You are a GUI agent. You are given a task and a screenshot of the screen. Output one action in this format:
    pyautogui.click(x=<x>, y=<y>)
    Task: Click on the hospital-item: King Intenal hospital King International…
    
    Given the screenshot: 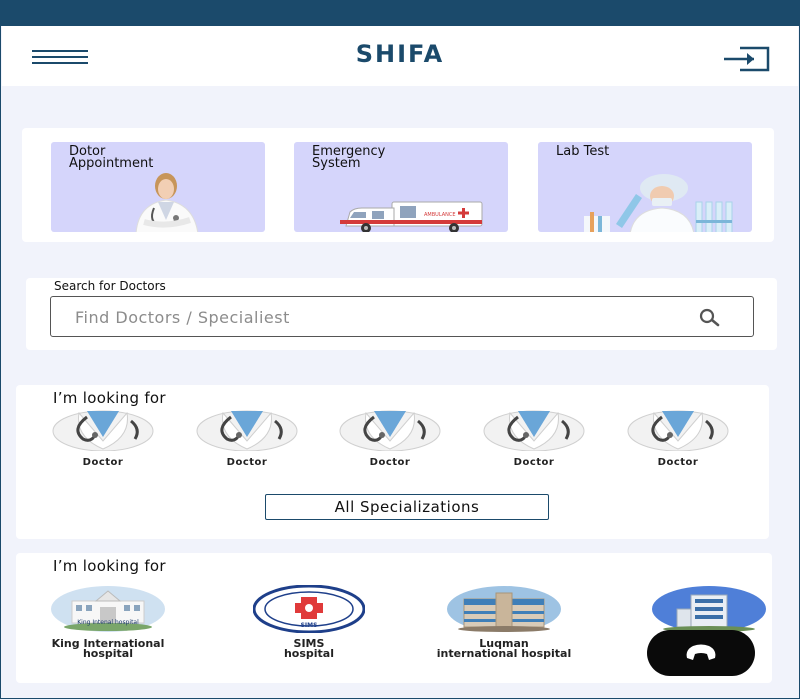 What is the action you would take?
    pyautogui.click(x=108, y=622)
    